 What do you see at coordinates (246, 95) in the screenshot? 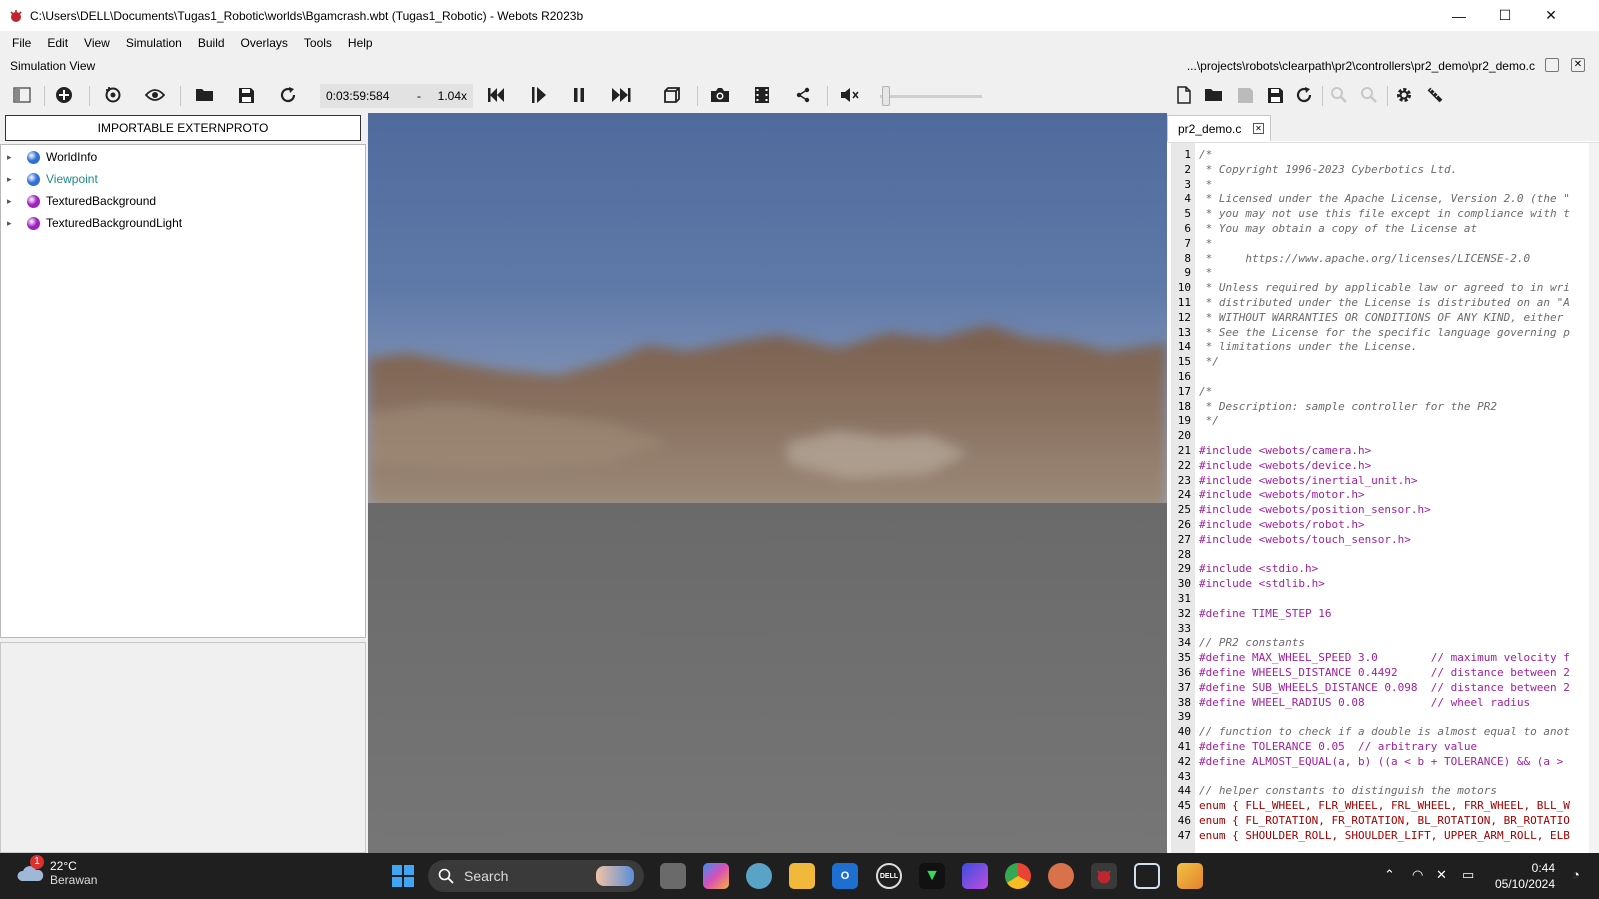
I see `save-world-icon` at bounding box center [246, 95].